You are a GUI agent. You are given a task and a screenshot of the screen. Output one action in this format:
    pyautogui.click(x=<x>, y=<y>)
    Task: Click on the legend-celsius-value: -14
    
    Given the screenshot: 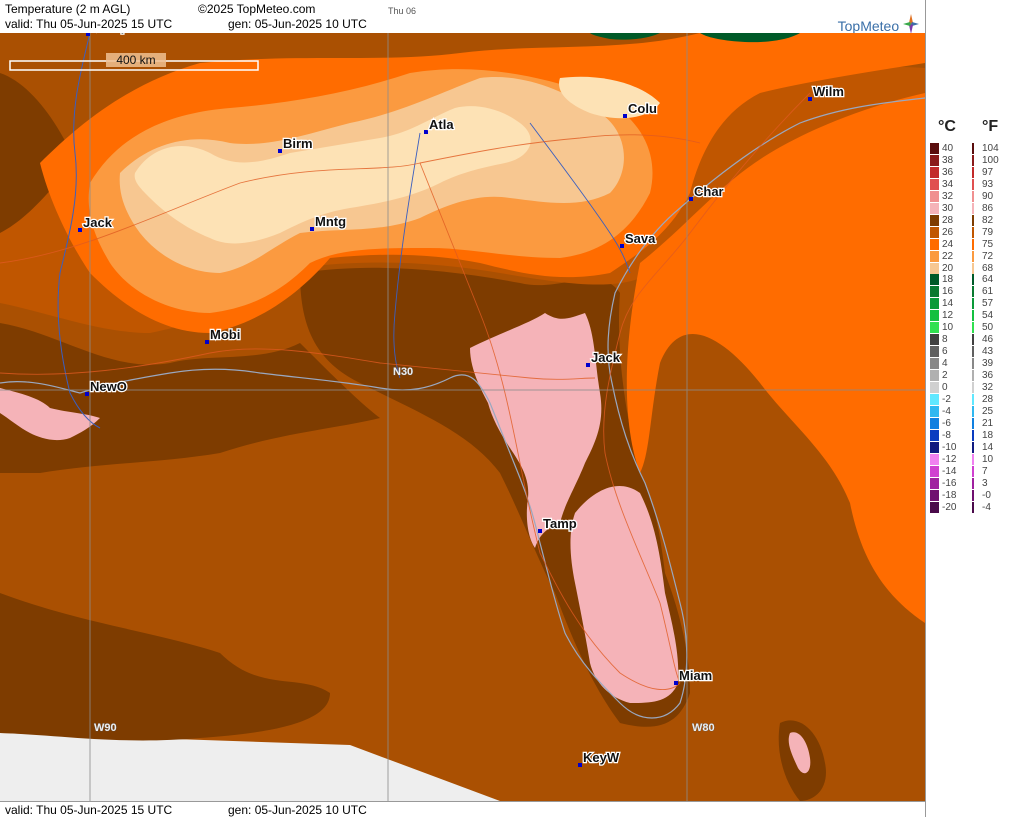 What is the action you would take?
    pyautogui.click(x=949, y=471)
    